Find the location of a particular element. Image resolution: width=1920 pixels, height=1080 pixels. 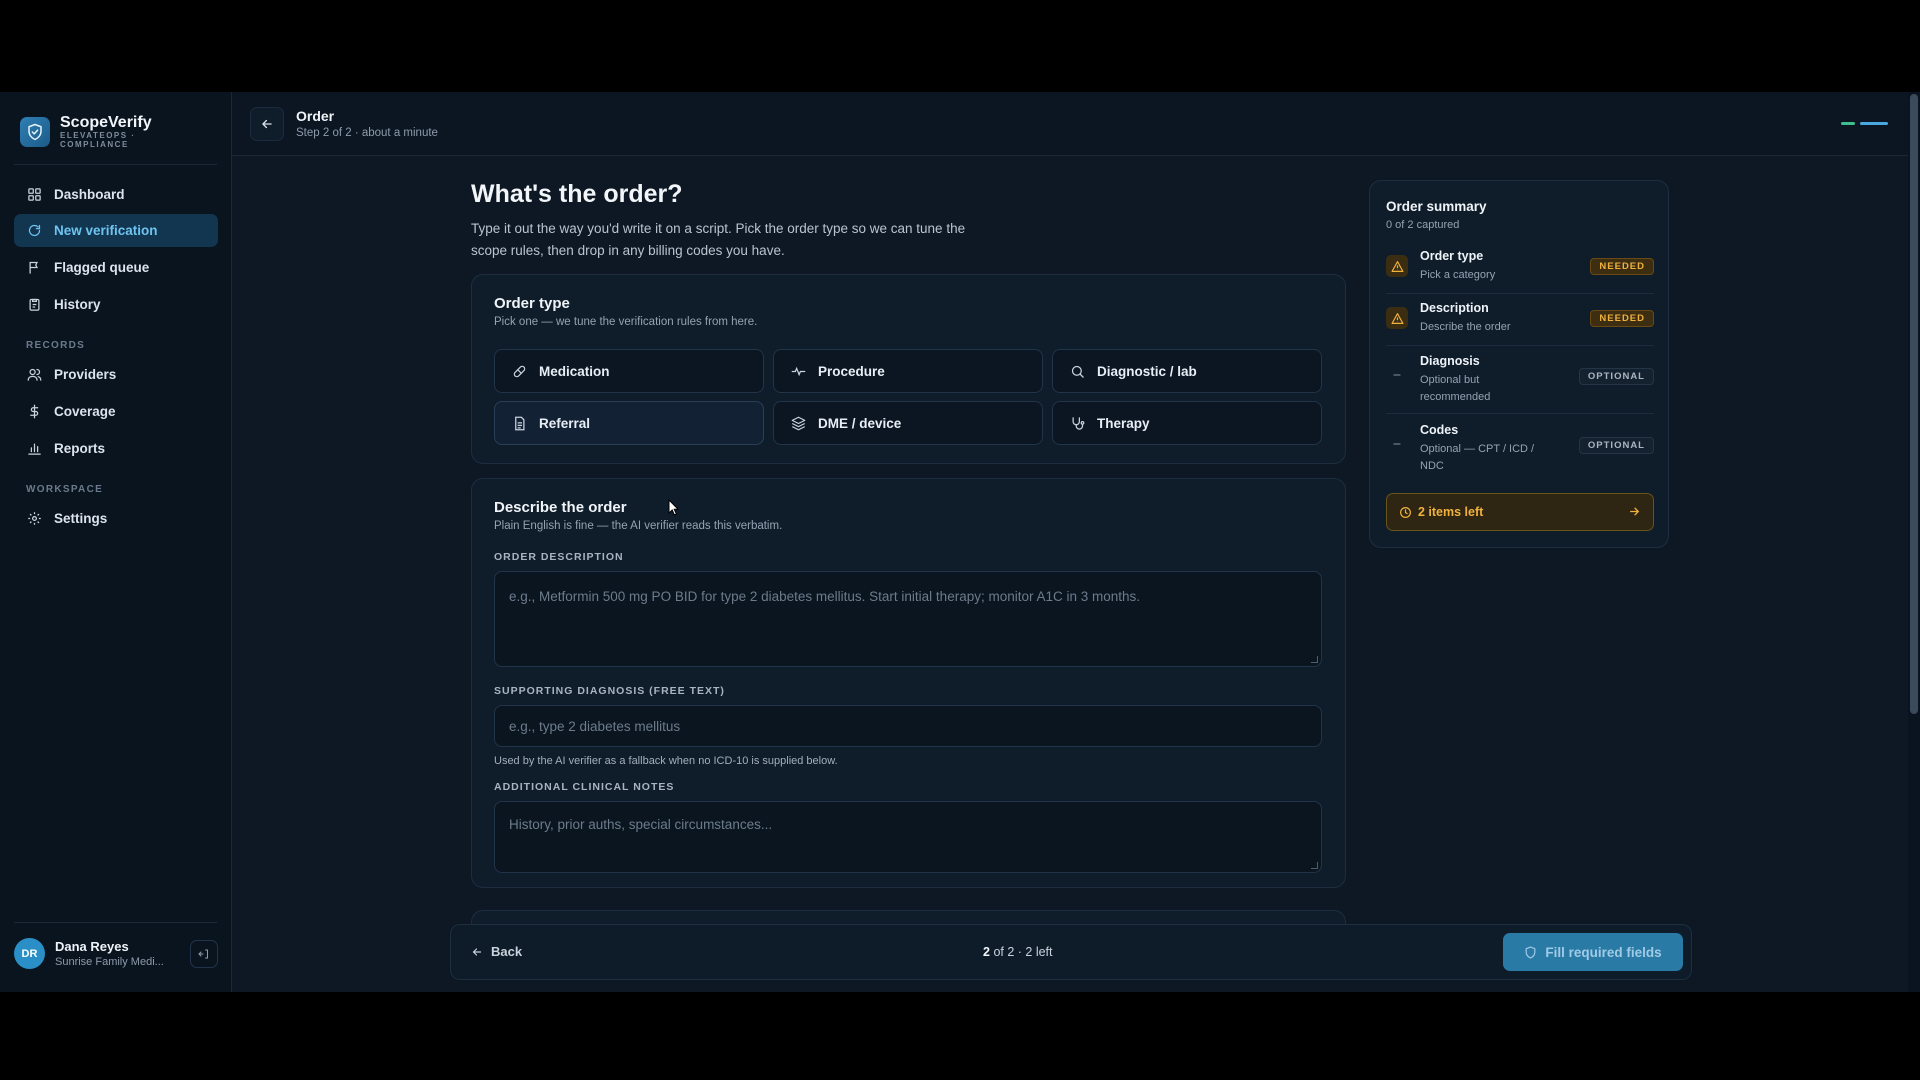

summary-item-sub: Optional but recommended is located at coordinates (1455, 388).